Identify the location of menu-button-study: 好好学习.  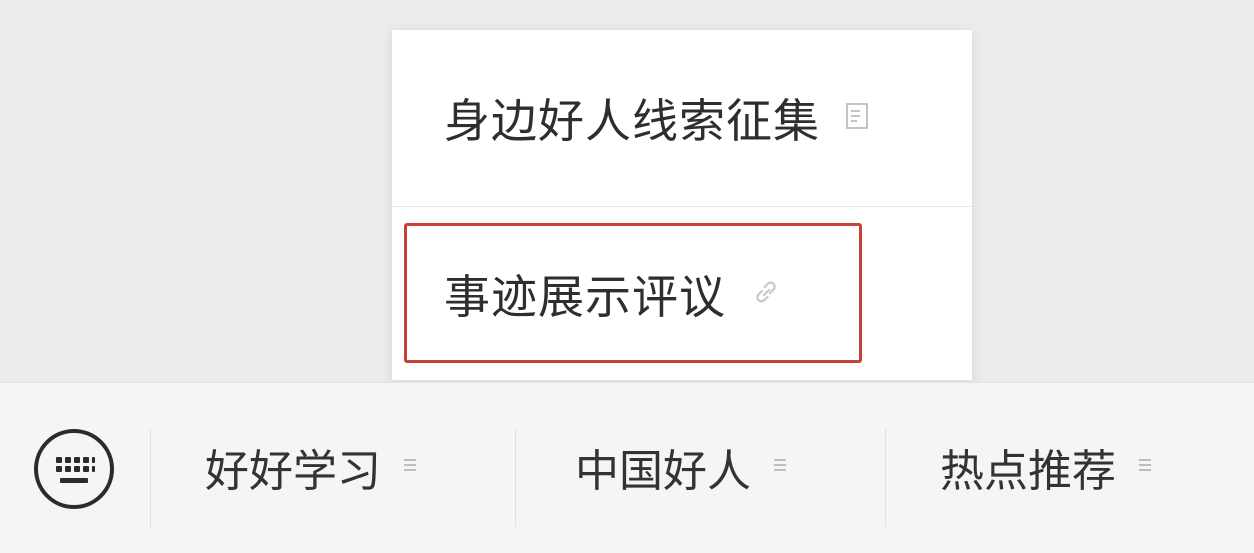
(311, 467).